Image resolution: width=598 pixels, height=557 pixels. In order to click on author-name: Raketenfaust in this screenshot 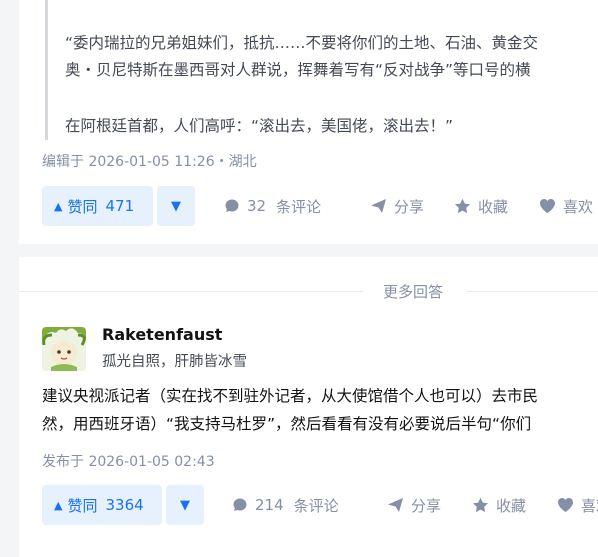, I will do `click(162, 334)`.